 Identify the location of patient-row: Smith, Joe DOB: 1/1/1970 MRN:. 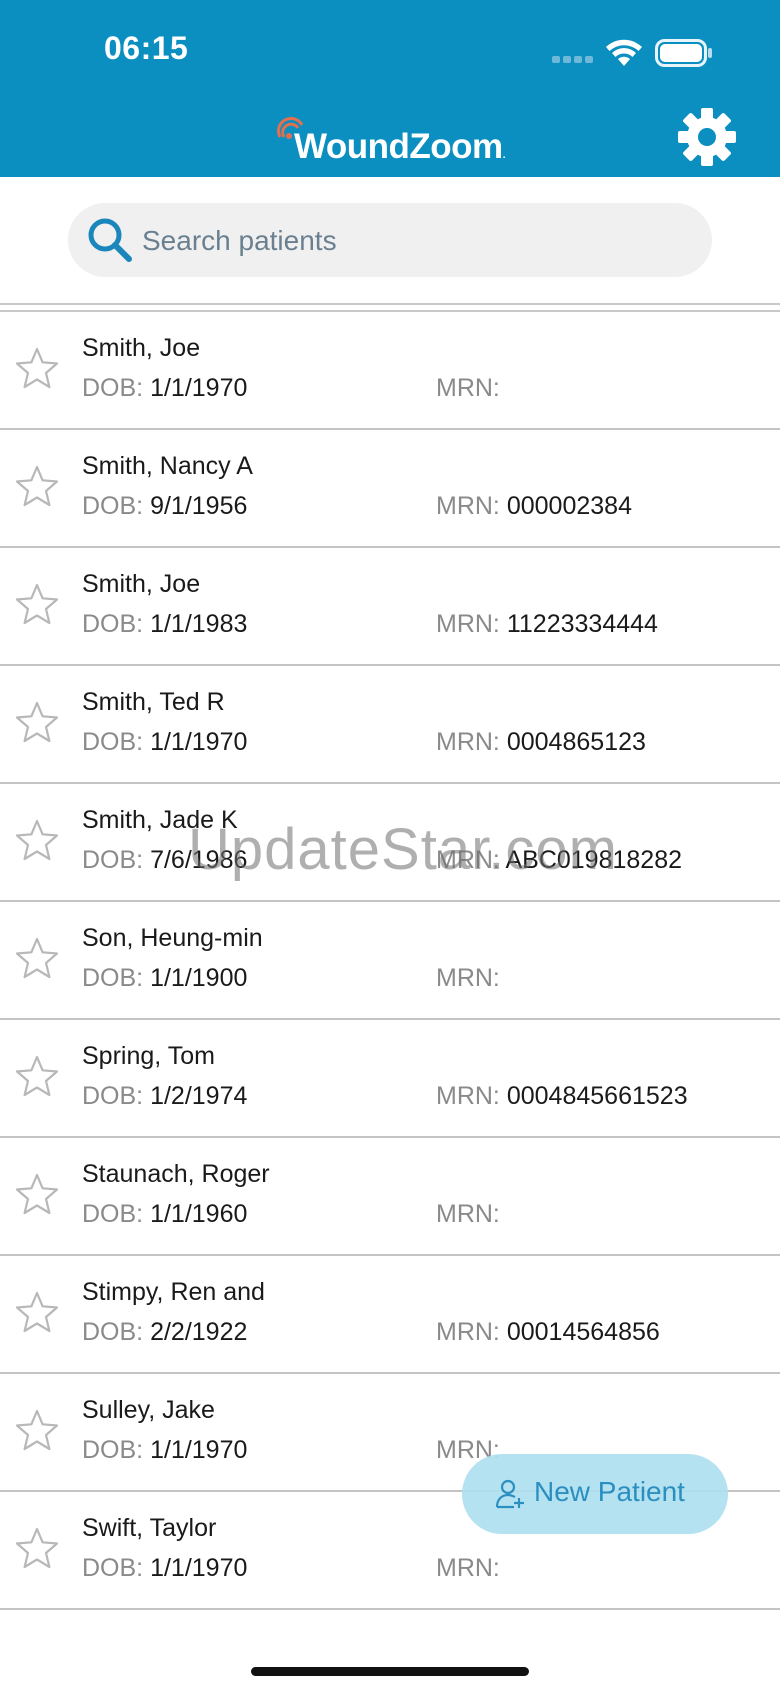
(390, 371).